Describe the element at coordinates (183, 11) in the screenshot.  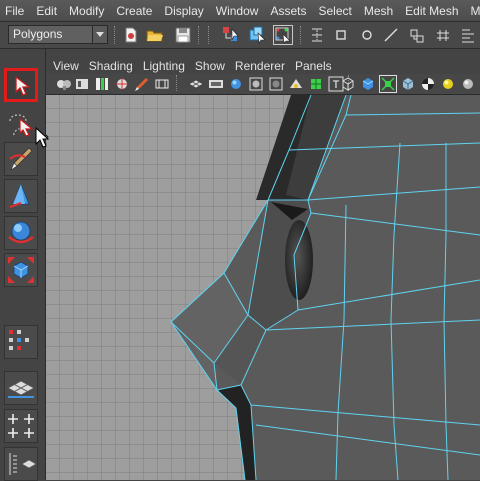
I see `menu-display: Display` at that location.